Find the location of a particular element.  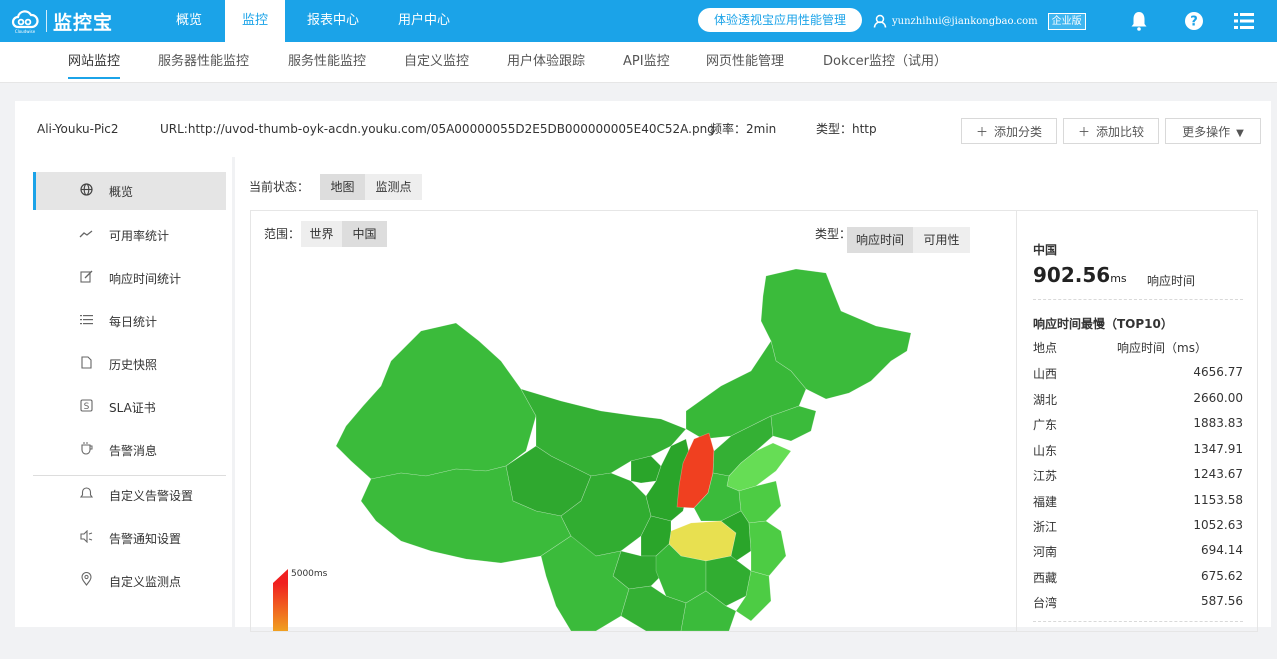

row-time: 1243.67 is located at coordinates (1218, 474).